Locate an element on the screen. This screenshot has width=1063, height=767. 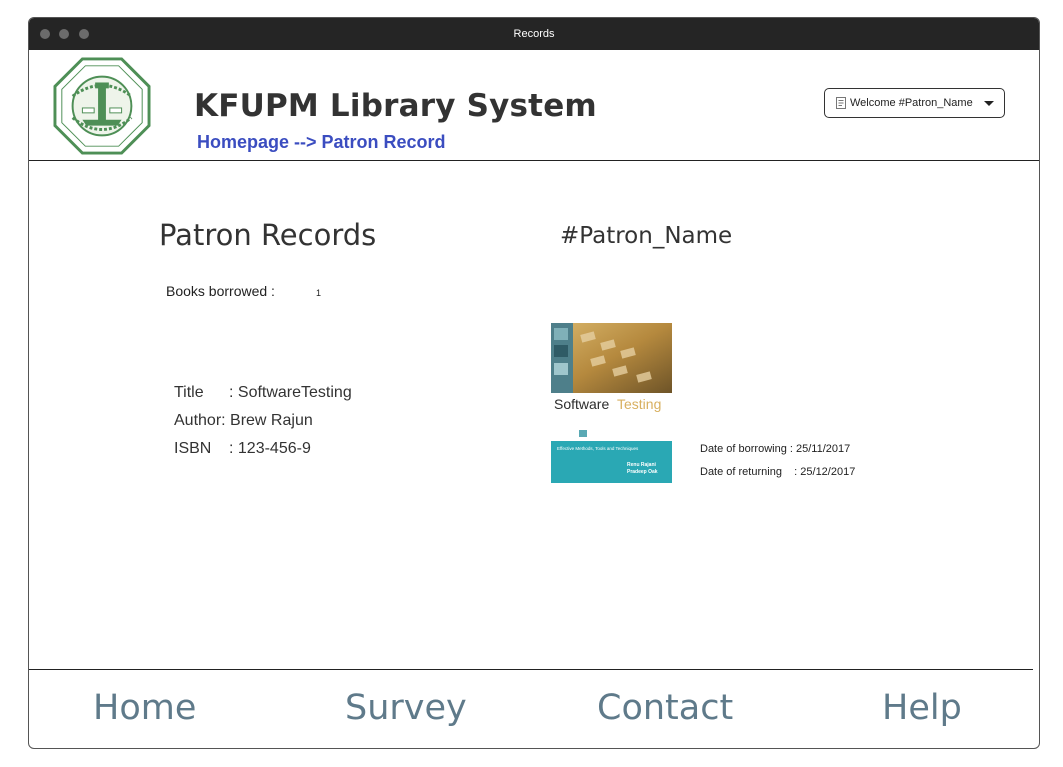
title-value: : SoftwareTesting is located at coordinates (290, 392).